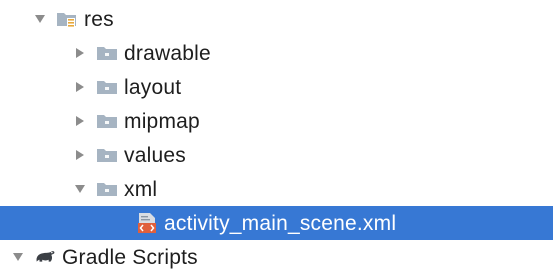 The height and width of the screenshot is (274, 553). Describe the element at coordinates (153, 87) in the screenshot. I see `tree-item-label: layout` at that location.